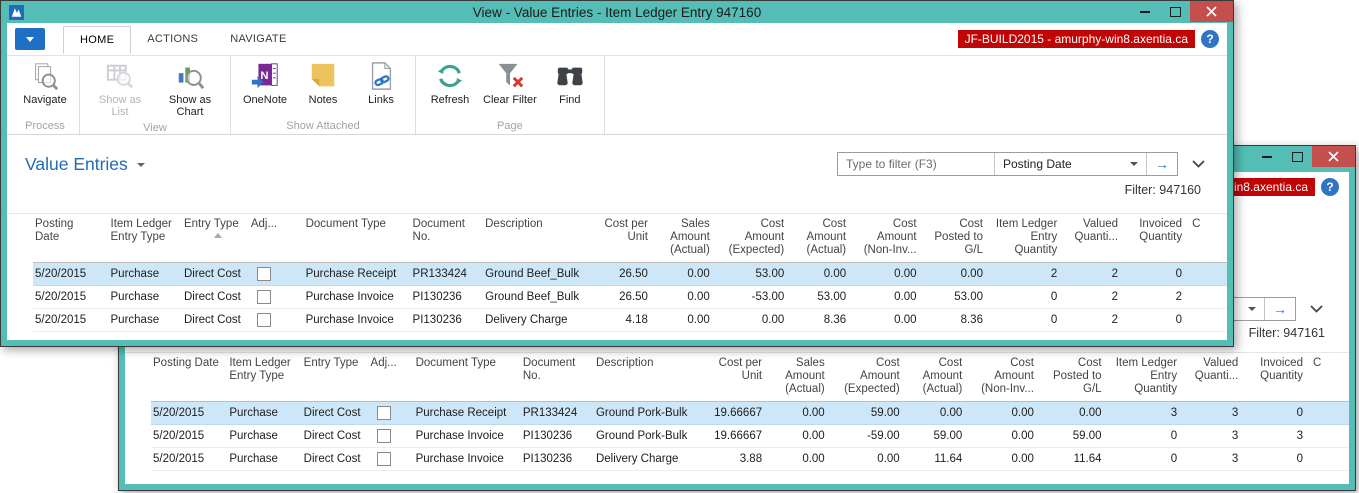 This screenshot has height=493, width=1359. I want to click on table-cell: 59.00, so click(870, 413).